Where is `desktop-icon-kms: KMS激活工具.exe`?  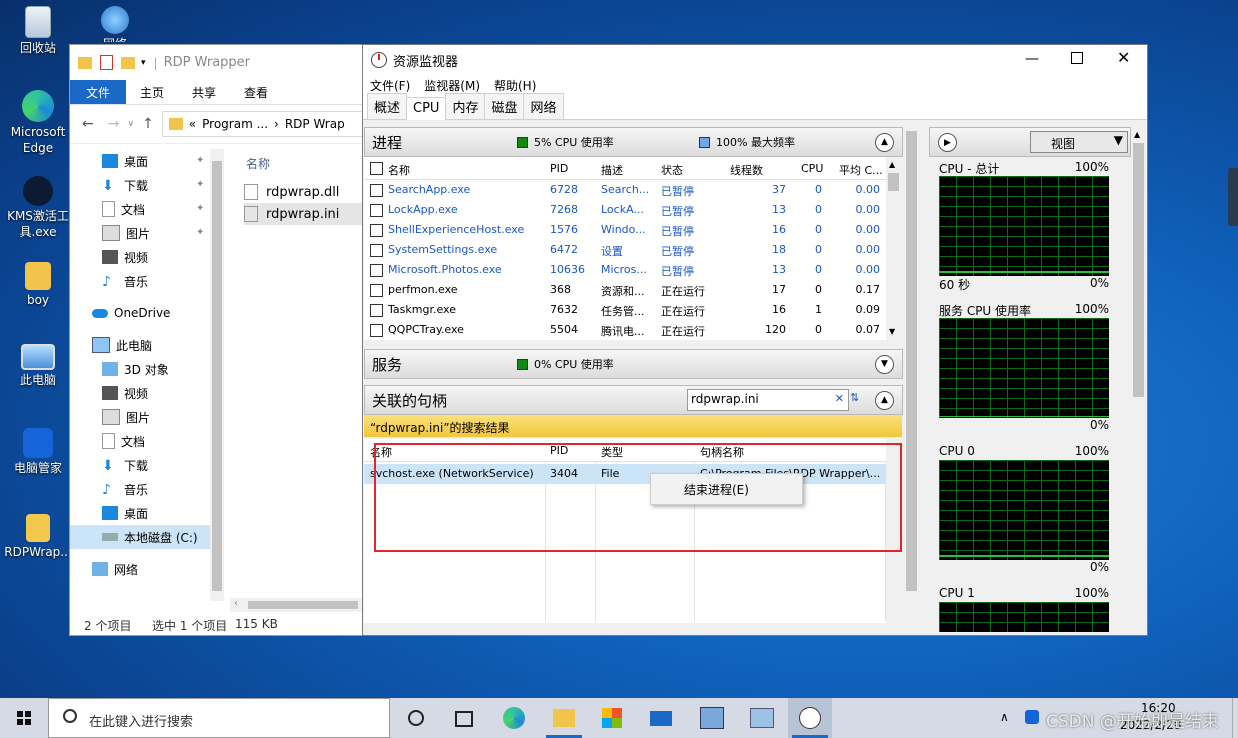 desktop-icon-kms: KMS激活工具.exe is located at coordinates (38, 208).